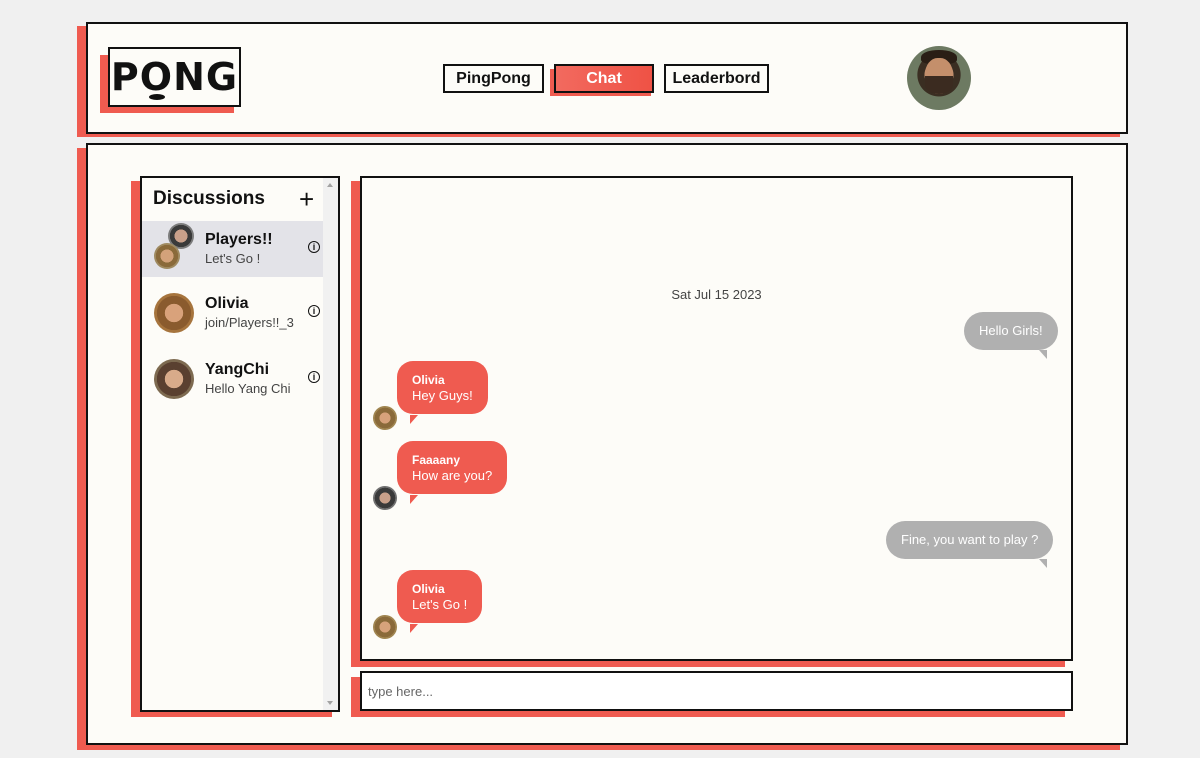 The width and height of the screenshot is (1200, 758). Describe the element at coordinates (306, 199) in the screenshot. I see `add-discussion-button: +` at that location.